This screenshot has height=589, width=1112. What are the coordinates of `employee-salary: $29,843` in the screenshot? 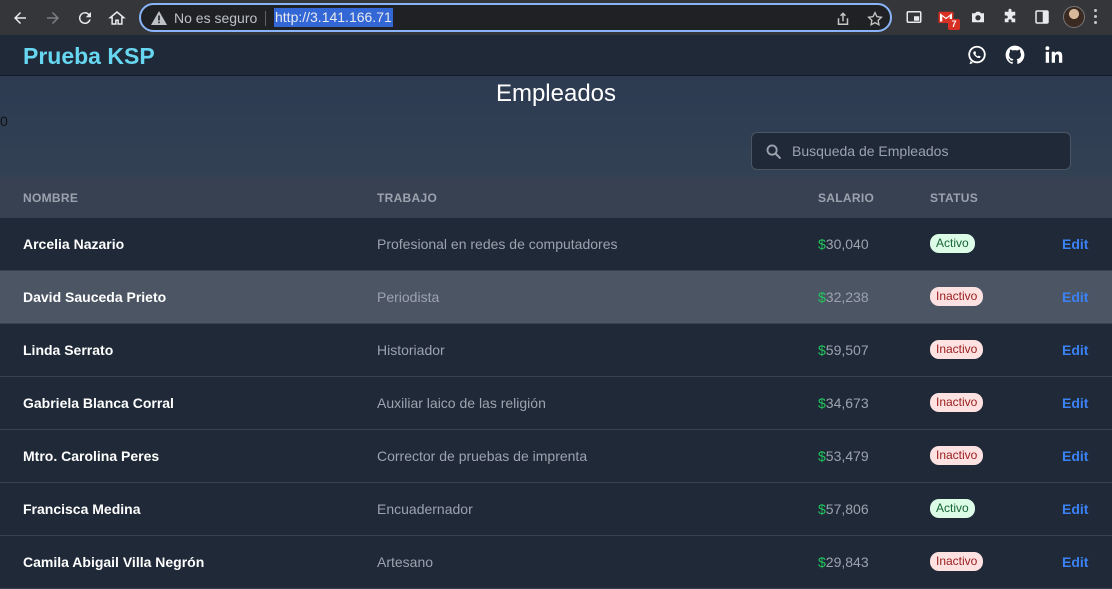 It's located at (843, 562).